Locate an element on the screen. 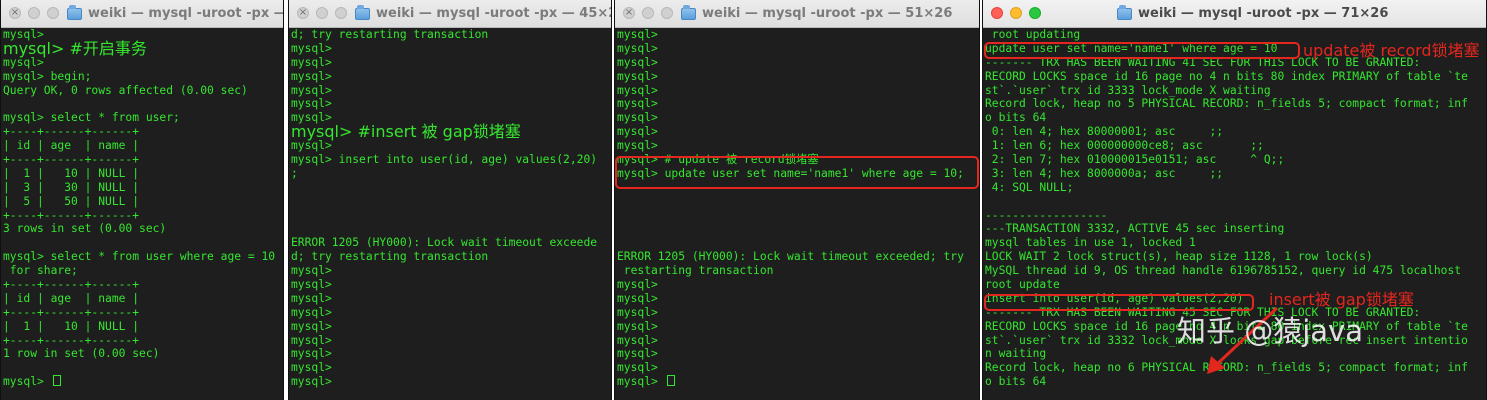 The width and height of the screenshot is (1487, 400). window-title: weiki — mysql -uroot -px — 51×26 is located at coordinates (817, 12).